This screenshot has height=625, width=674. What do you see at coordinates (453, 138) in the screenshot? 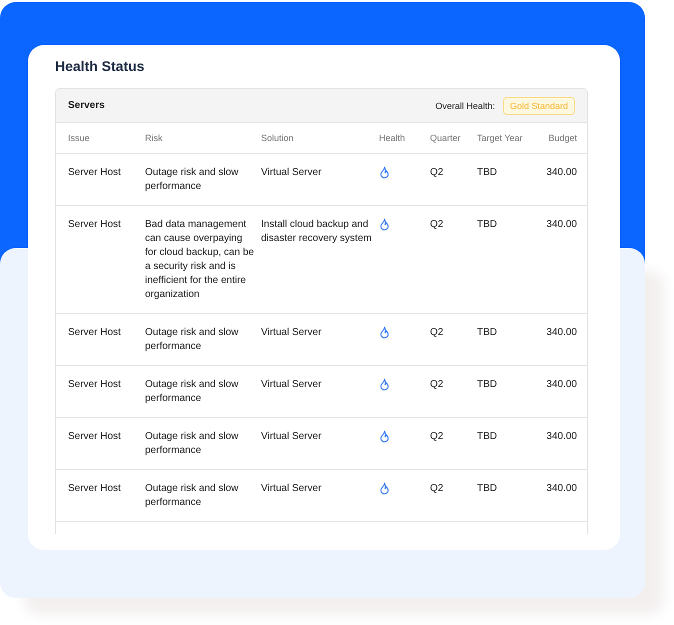
I see `column-header: Quarter` at bounding box center [453, 138].